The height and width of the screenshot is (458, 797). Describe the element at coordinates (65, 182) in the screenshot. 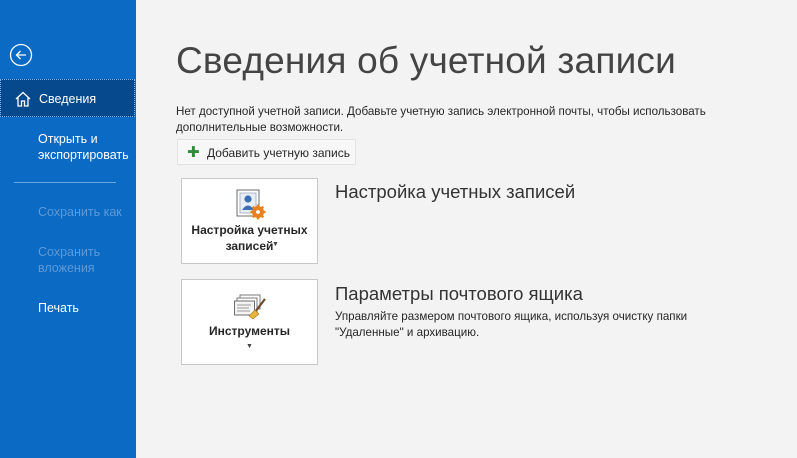

I see `sidebar-divider` at that location.